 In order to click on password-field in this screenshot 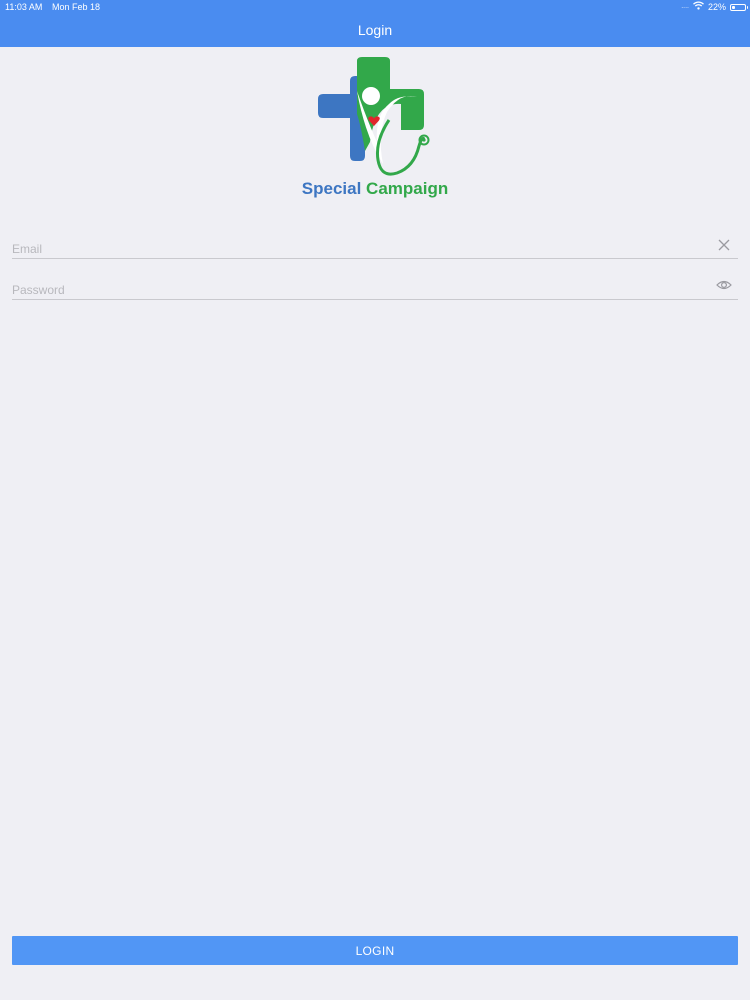, I will do `click(357, 290)`.